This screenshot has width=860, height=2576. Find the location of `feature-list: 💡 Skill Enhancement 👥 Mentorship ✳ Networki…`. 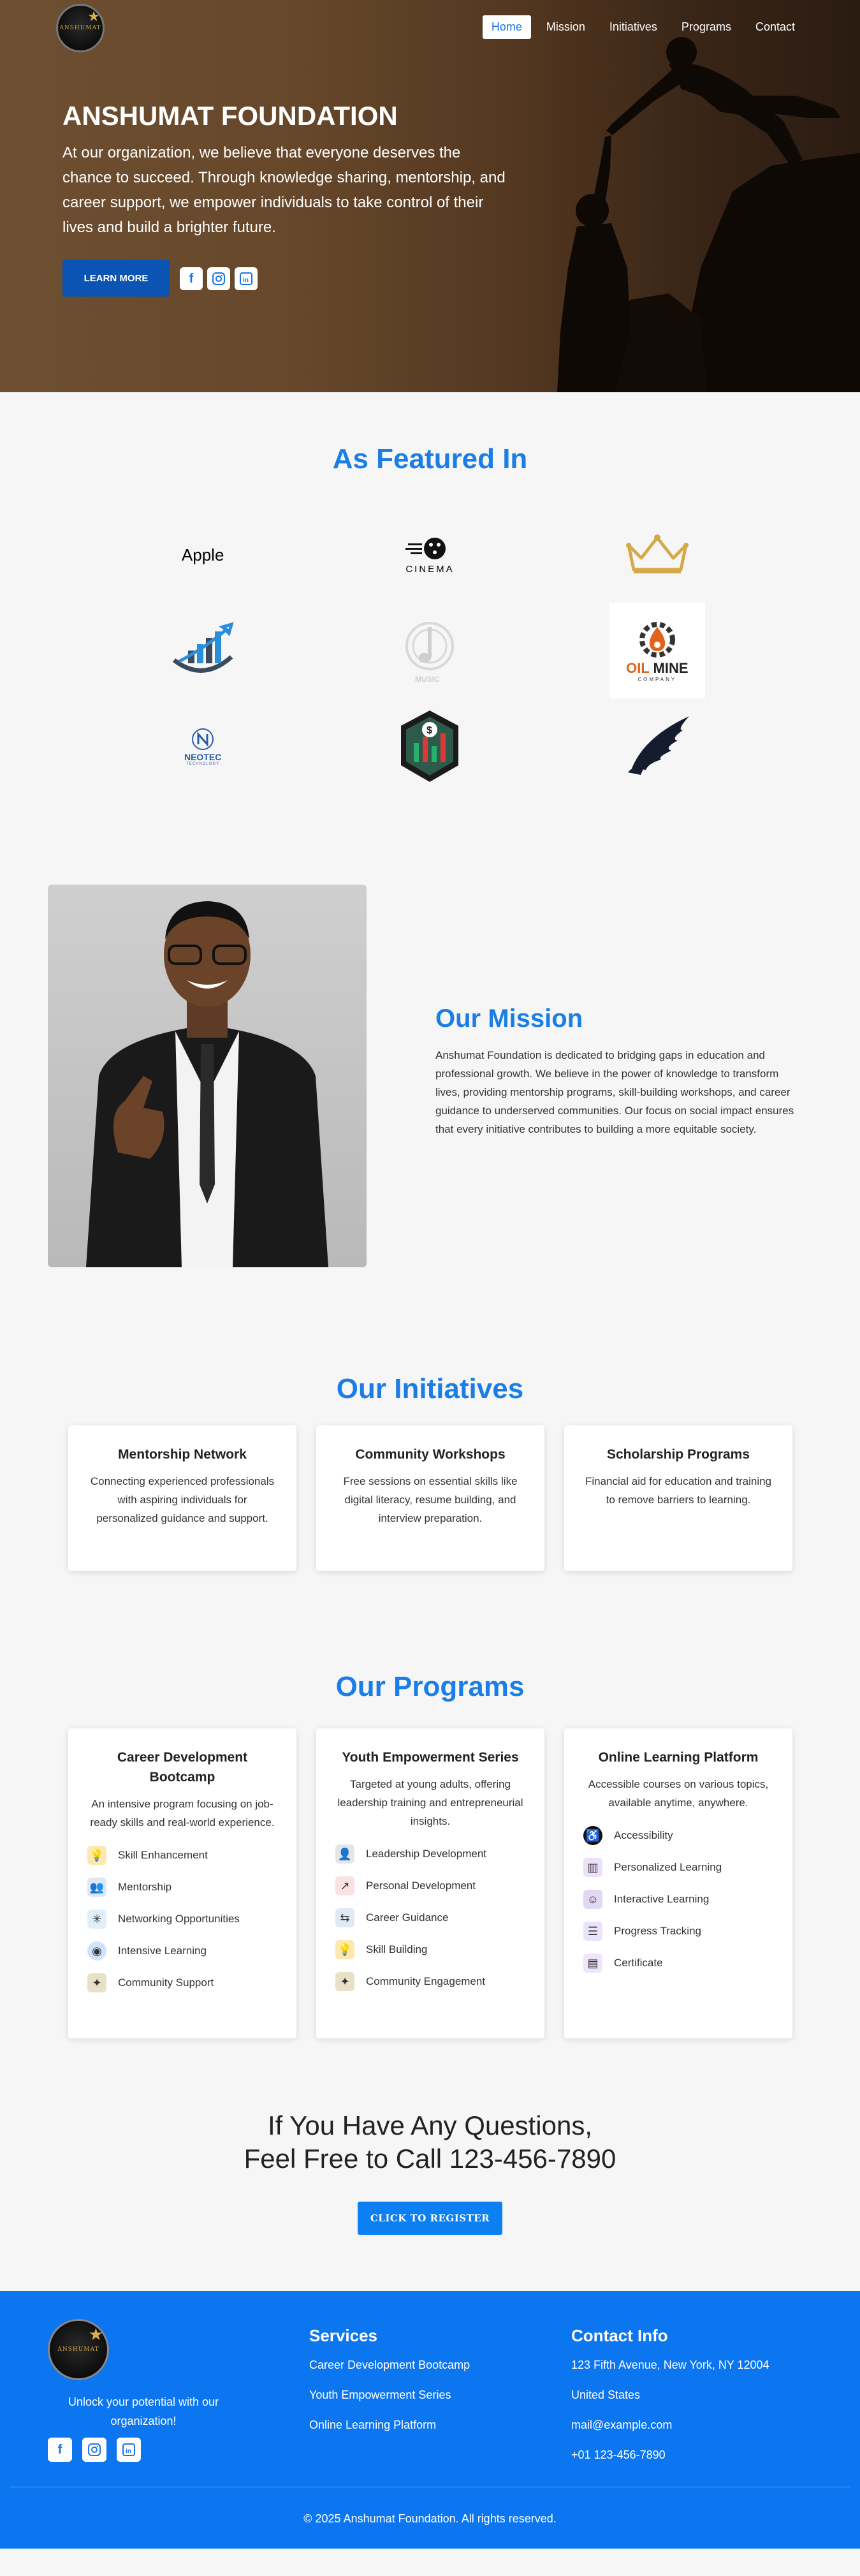

feature-list: 💡 Skill Enhancement 👥 Mentorship ✳ Networki… is located at coordinates (183, 1919).